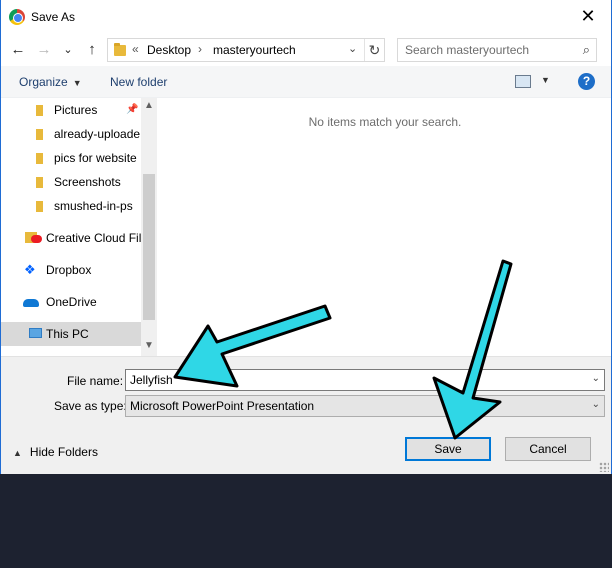 The height and width of the screenshot is (568, 612). What do you see at coordinates (95, 158) in the screenshot?
I see `nav-item-label: pics for website` at bounding box center [95, 158].